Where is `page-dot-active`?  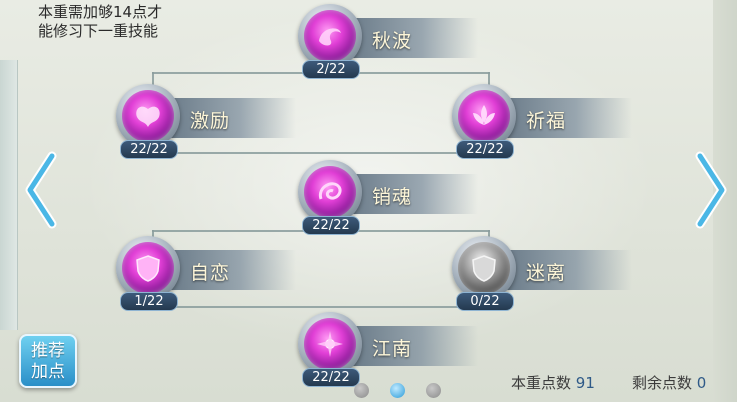
page-dot-active is located at coordinates (397, 390).